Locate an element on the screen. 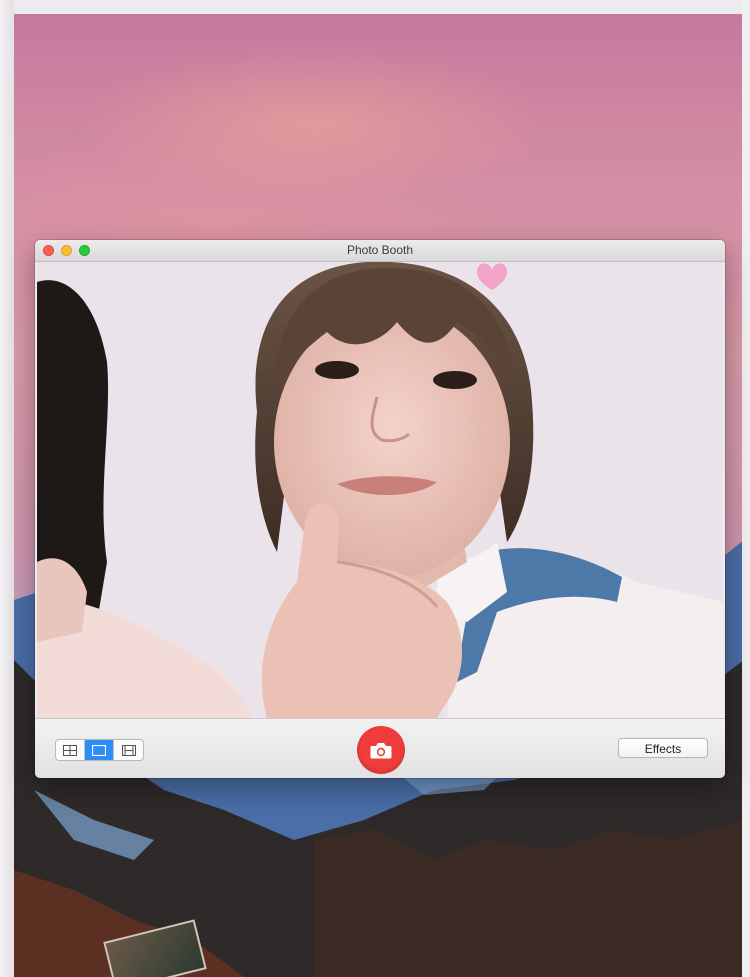 This screenshot has height=977, width=750. bottom-toolbar: Effects is located at coordinates (380, 748).